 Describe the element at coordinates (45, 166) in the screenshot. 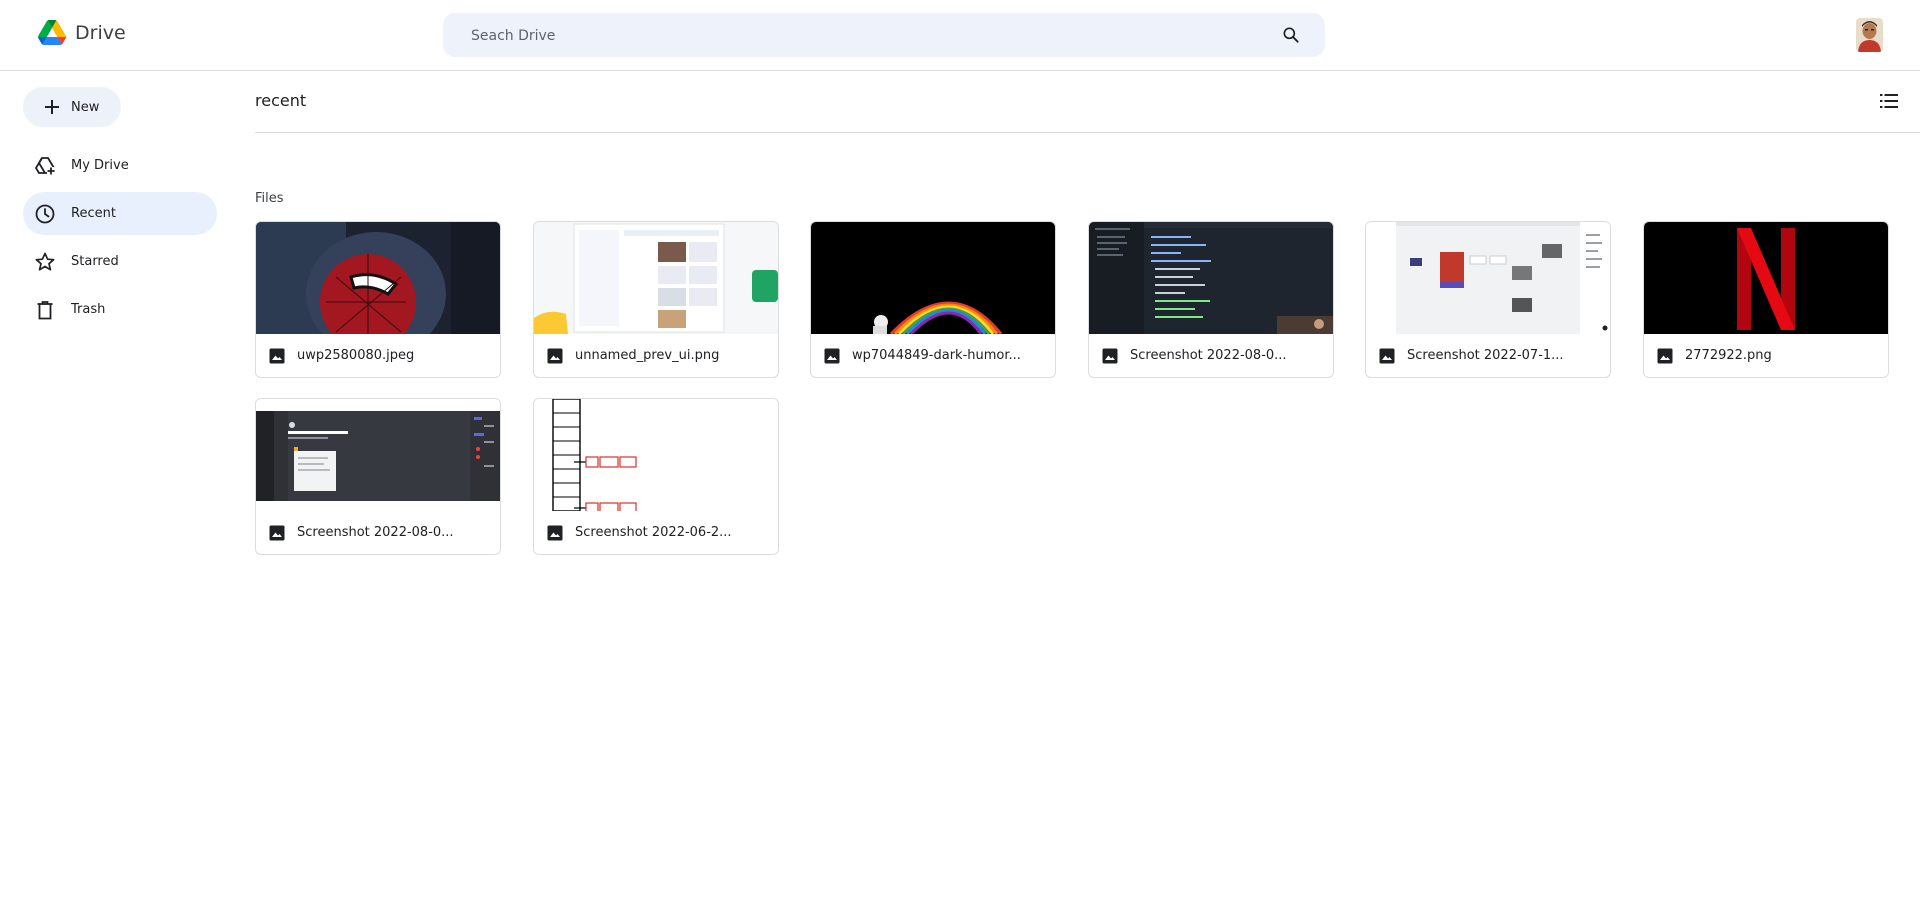

I see `drive-icon` at that location.